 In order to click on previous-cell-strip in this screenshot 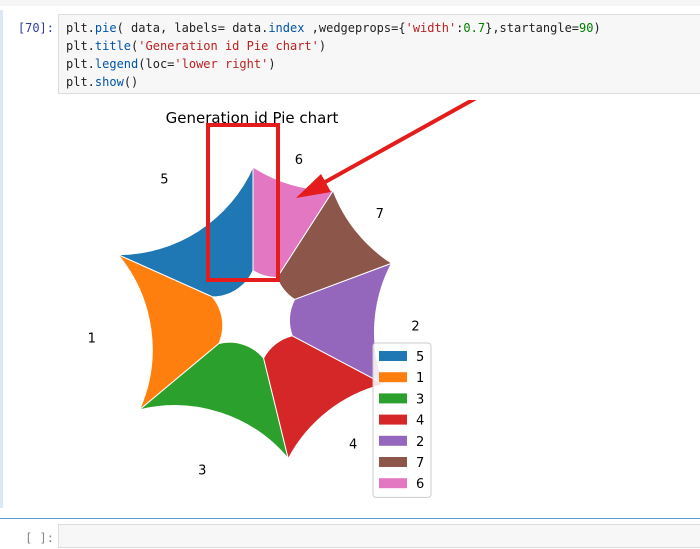, I will do `click(350, 3)`.